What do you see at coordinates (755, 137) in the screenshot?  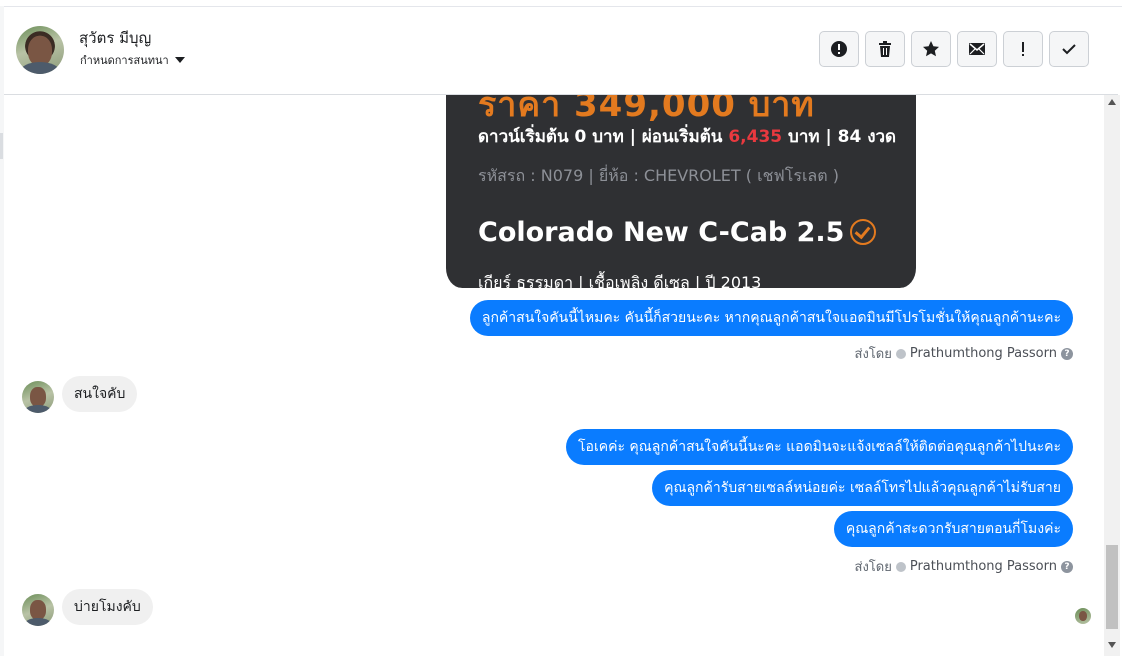 I see `promo-installment: 6,435` at bounding box center [755, 137].